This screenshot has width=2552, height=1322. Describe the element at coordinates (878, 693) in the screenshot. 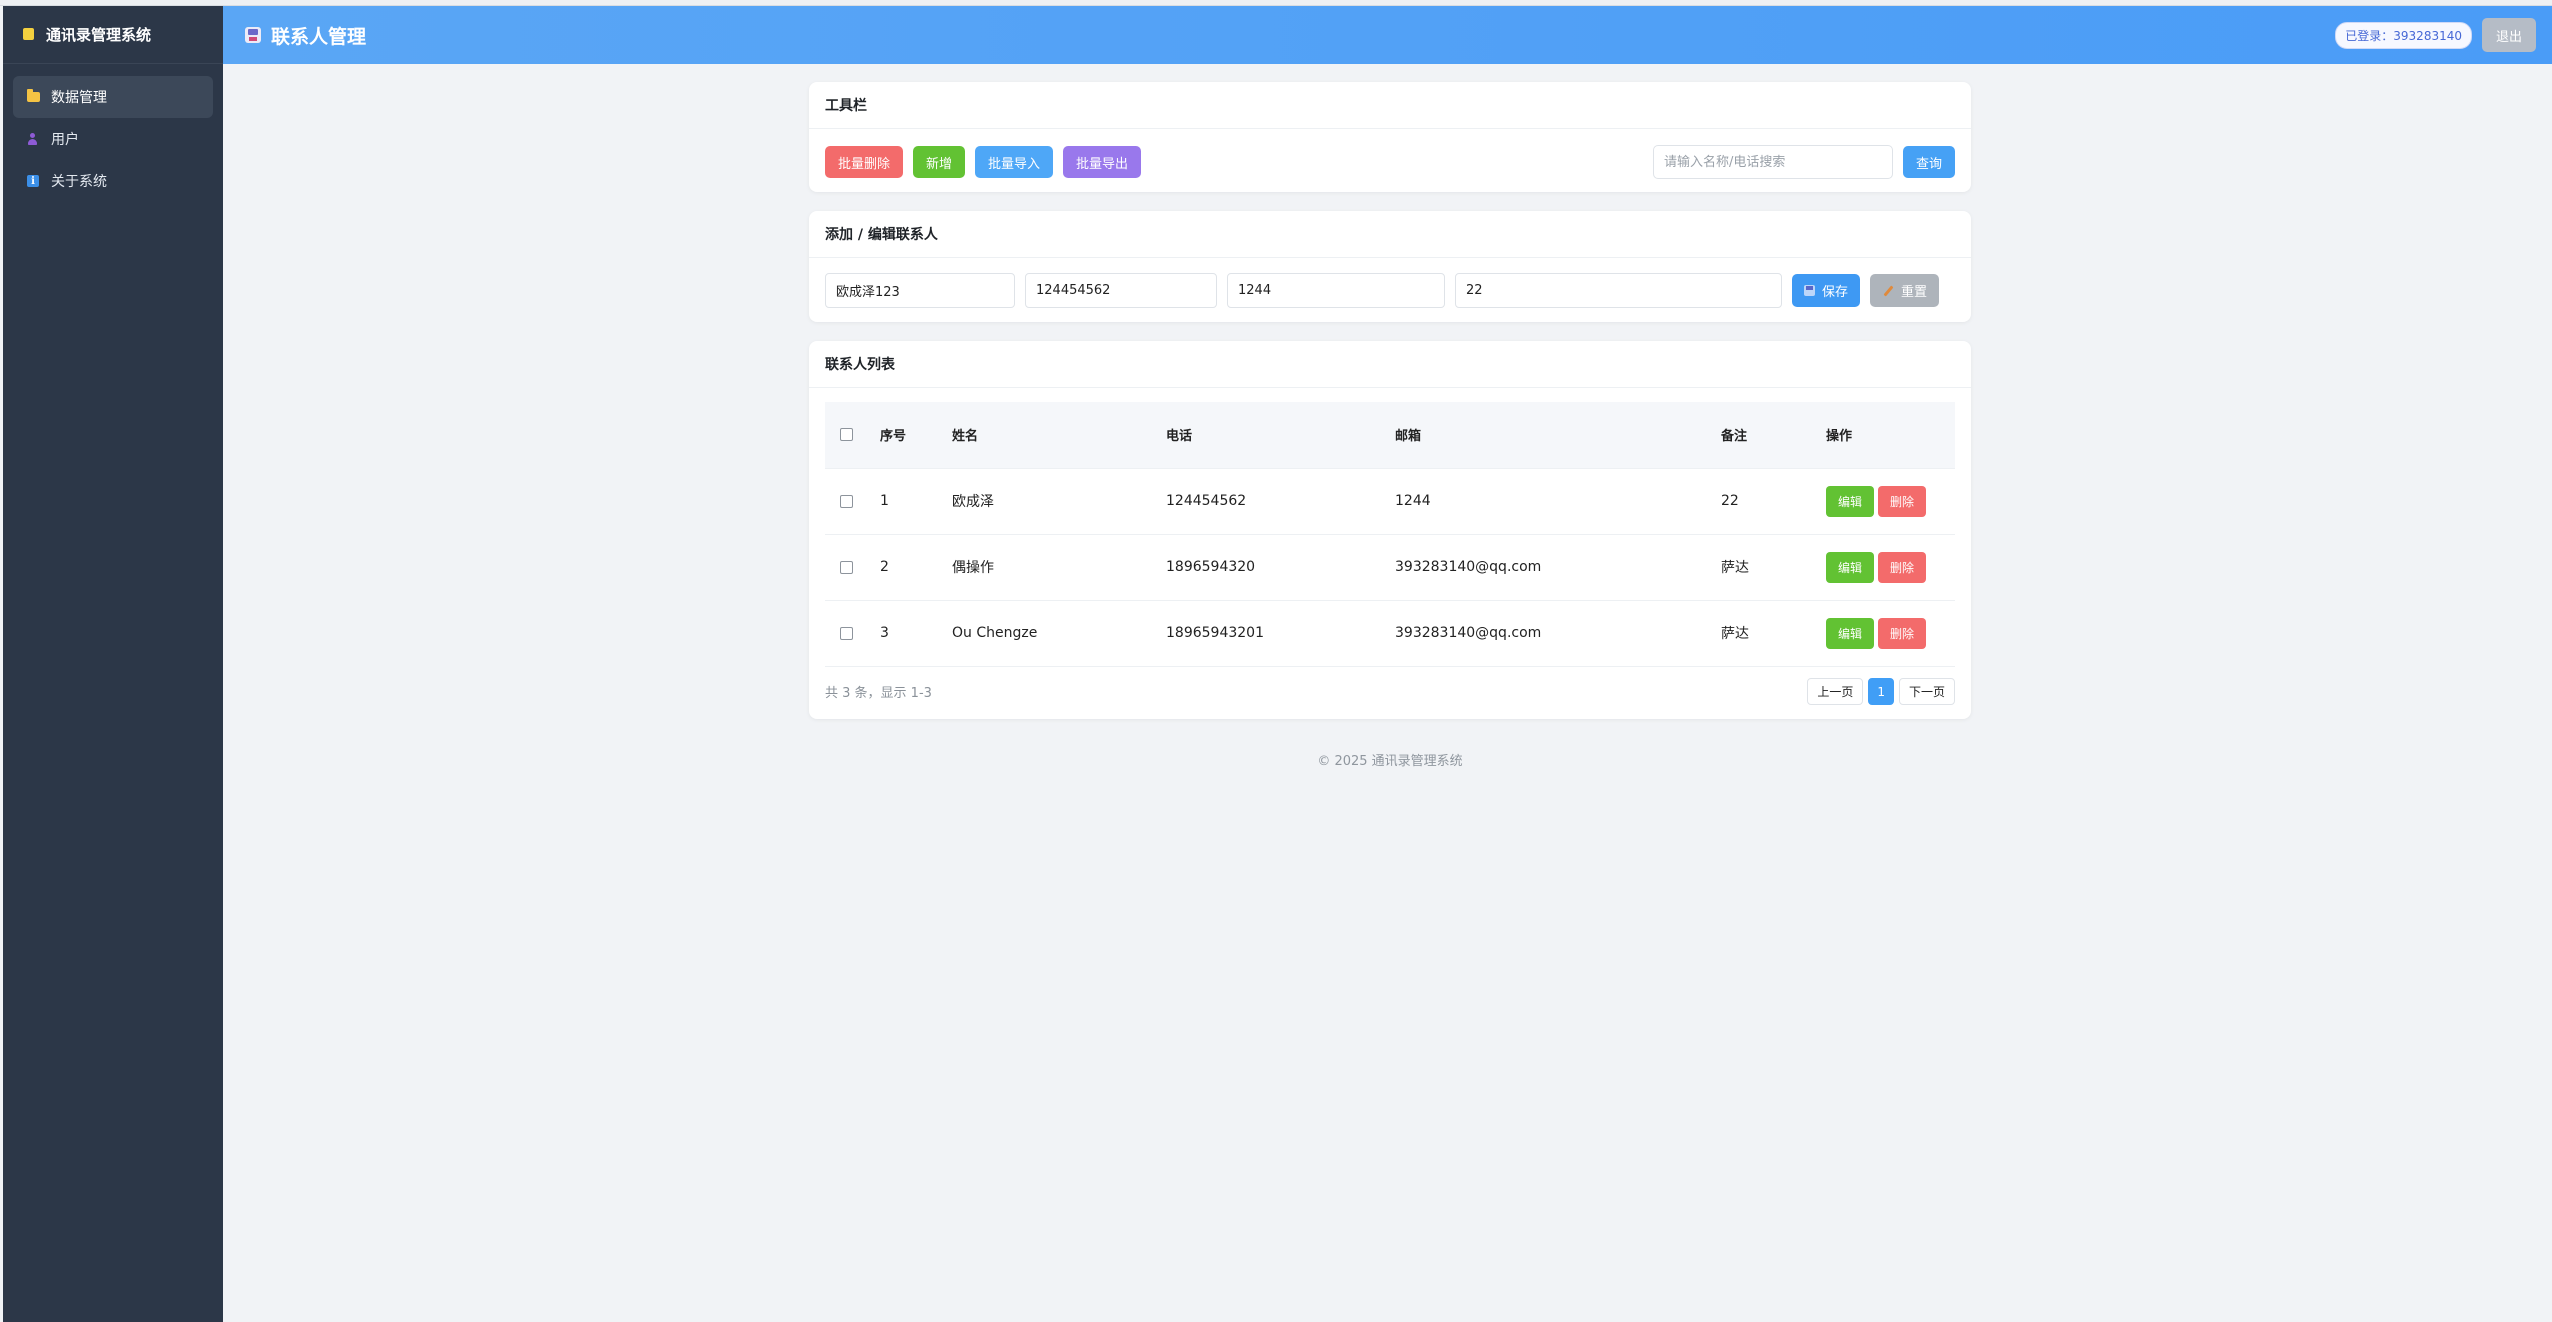

I see `record-count: 共 3 条，显示 1-3` at that location.